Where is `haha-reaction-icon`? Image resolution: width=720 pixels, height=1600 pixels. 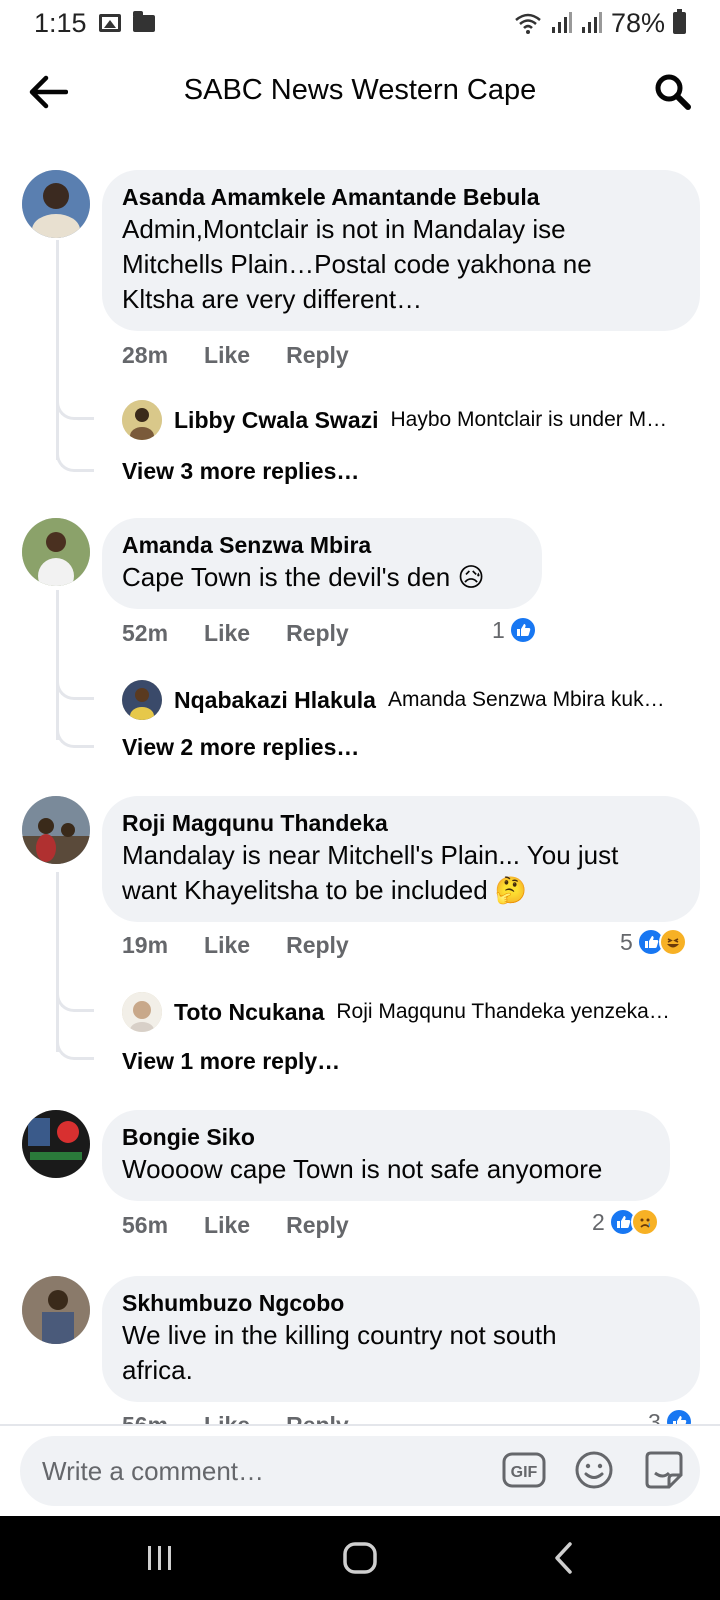 haha-reaction-icon is located at coordinates (672, 942).